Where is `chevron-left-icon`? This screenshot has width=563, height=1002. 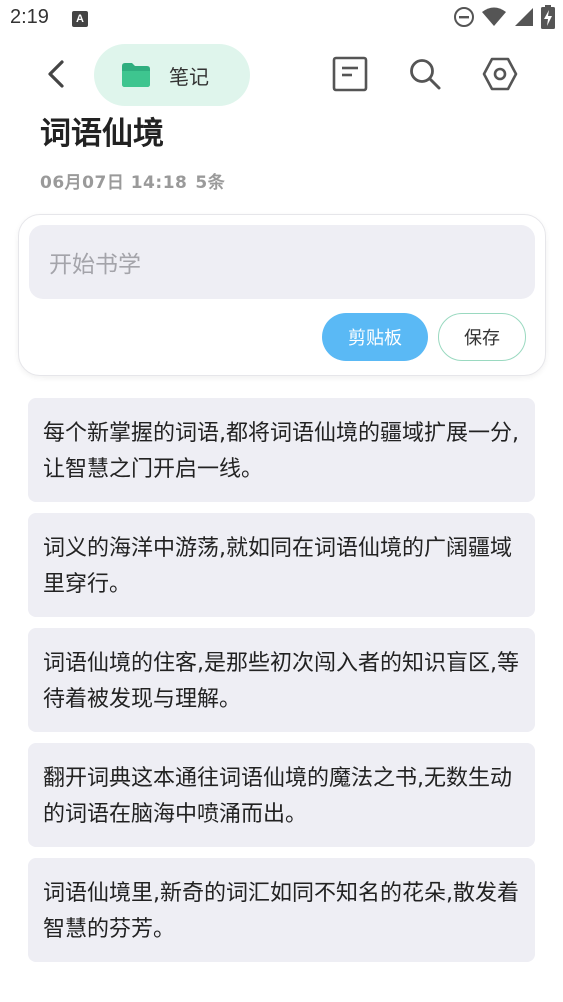
chevron-left-icon is located at coordinates (56, 76).